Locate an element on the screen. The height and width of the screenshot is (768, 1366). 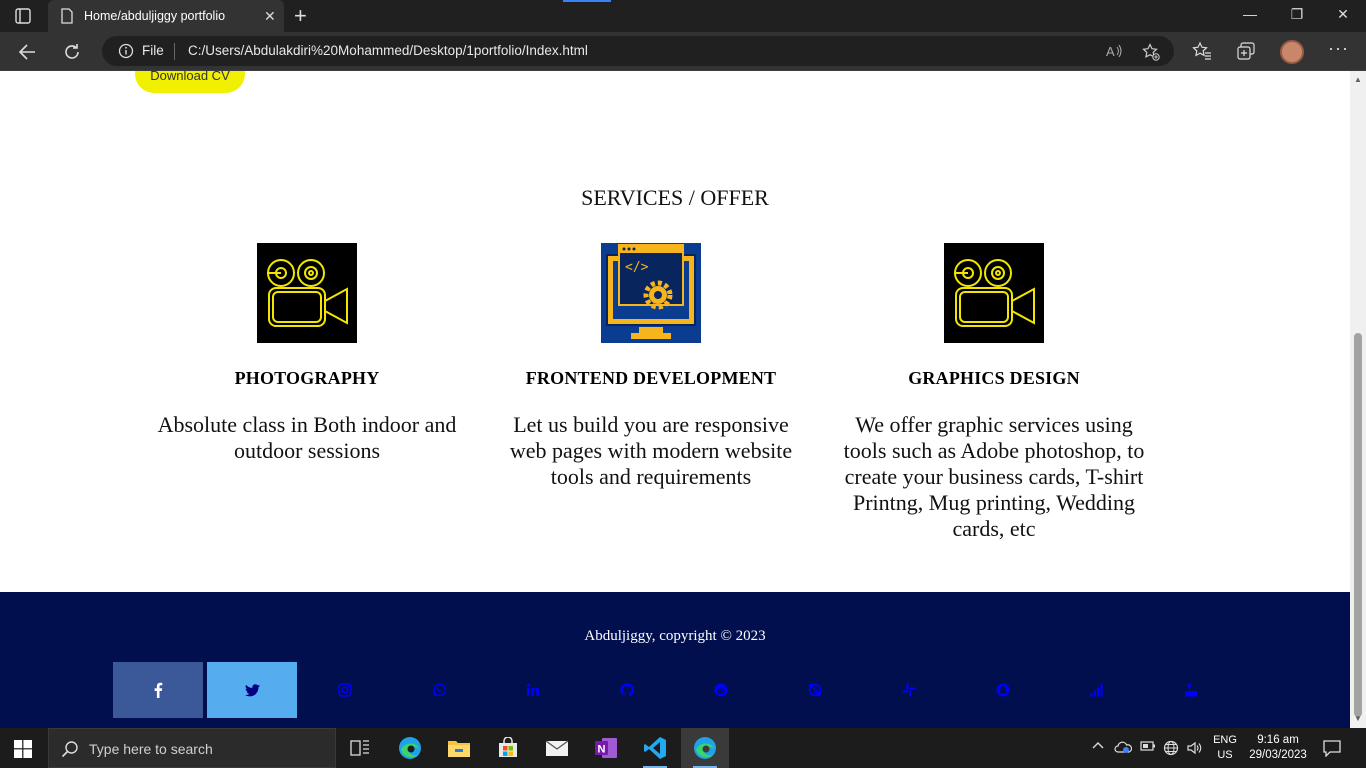
skype-link is located at coordinates (815, 690).